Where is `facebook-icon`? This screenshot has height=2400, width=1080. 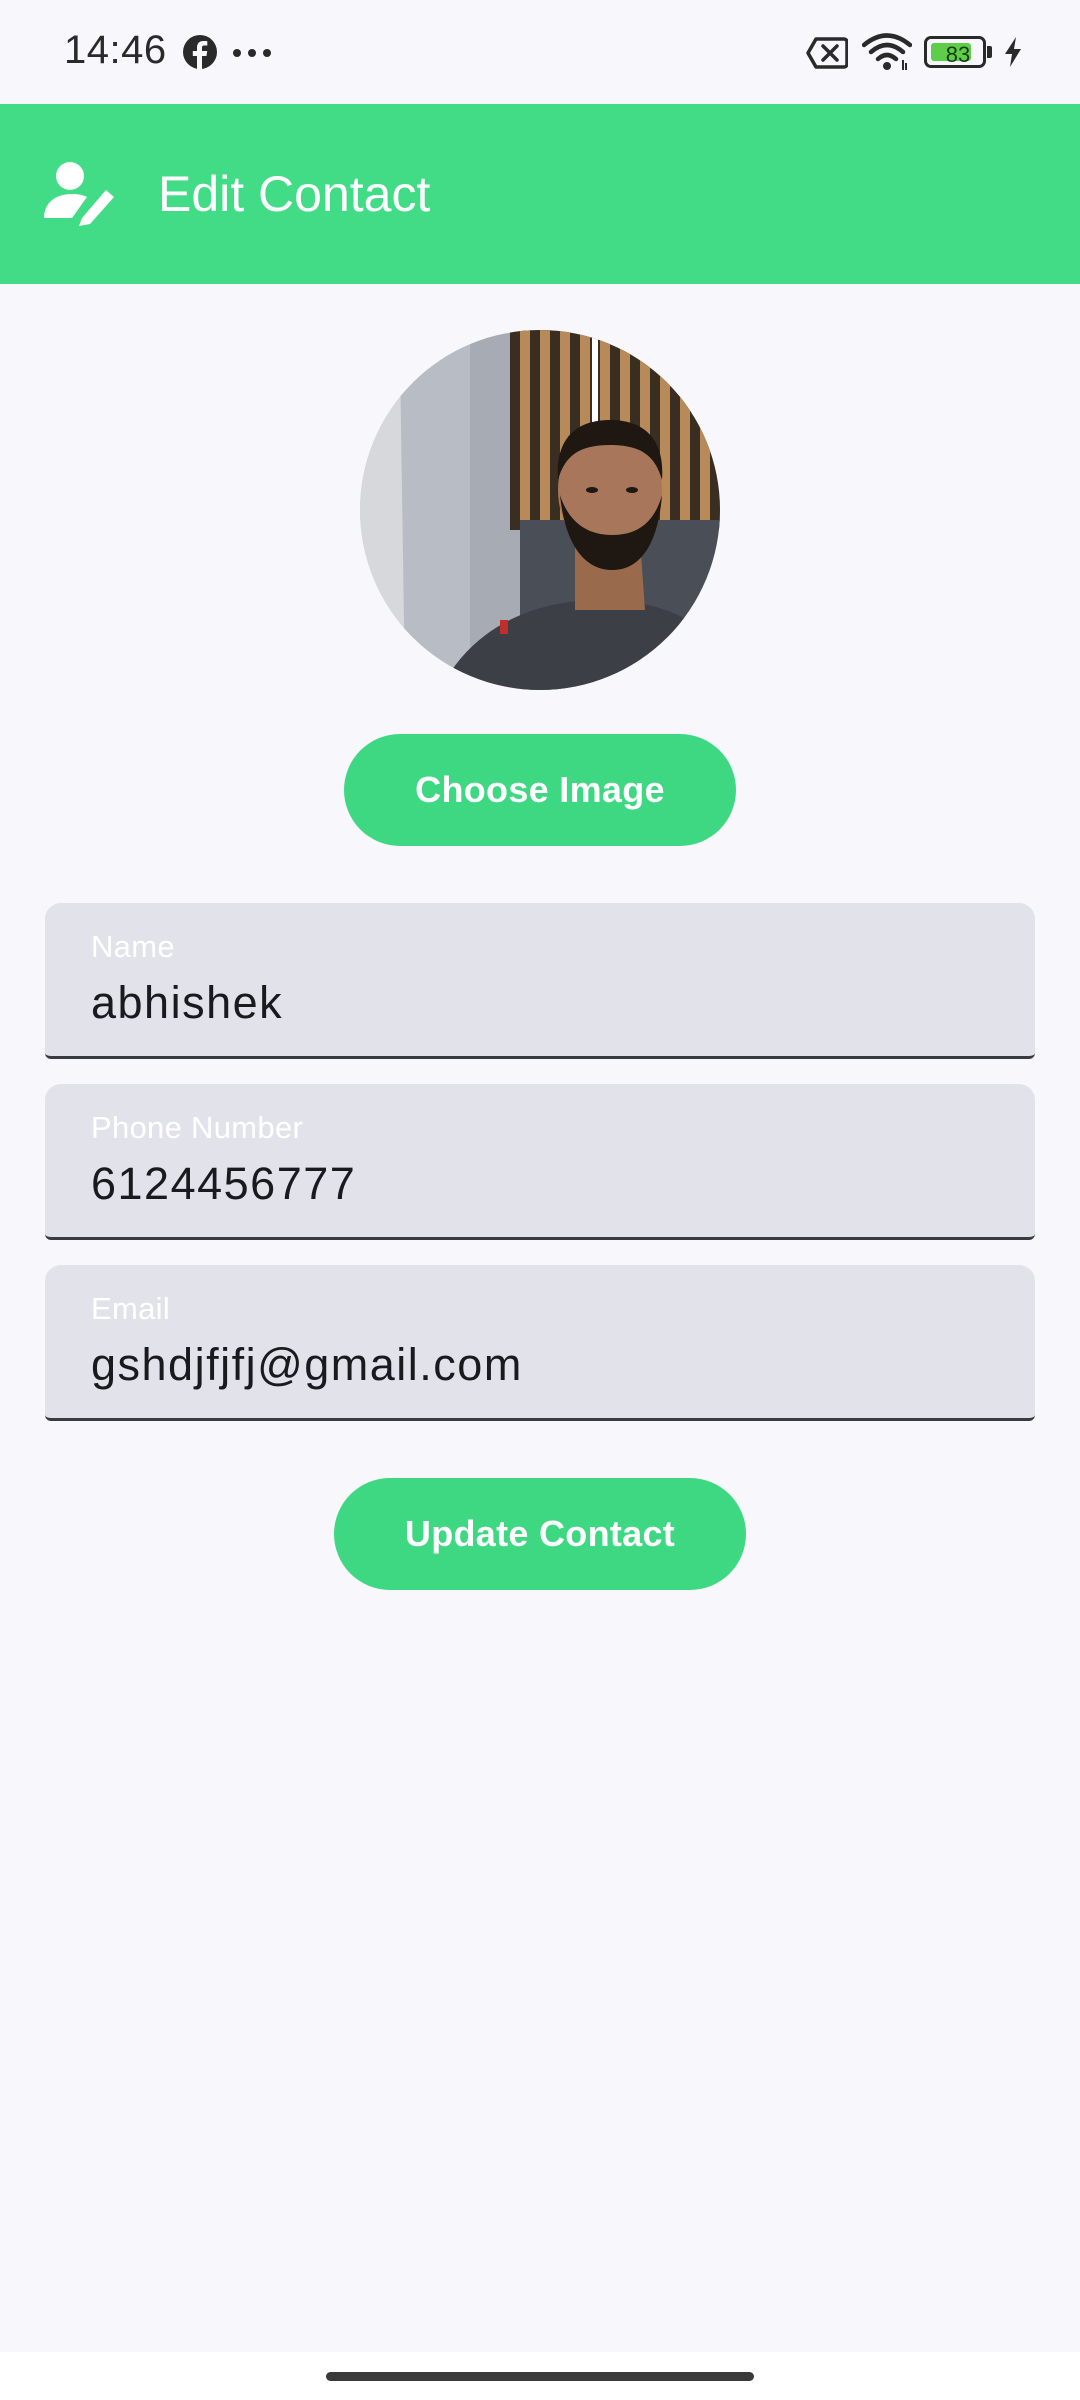
facebook-icon is located at coordinates (200, 52).